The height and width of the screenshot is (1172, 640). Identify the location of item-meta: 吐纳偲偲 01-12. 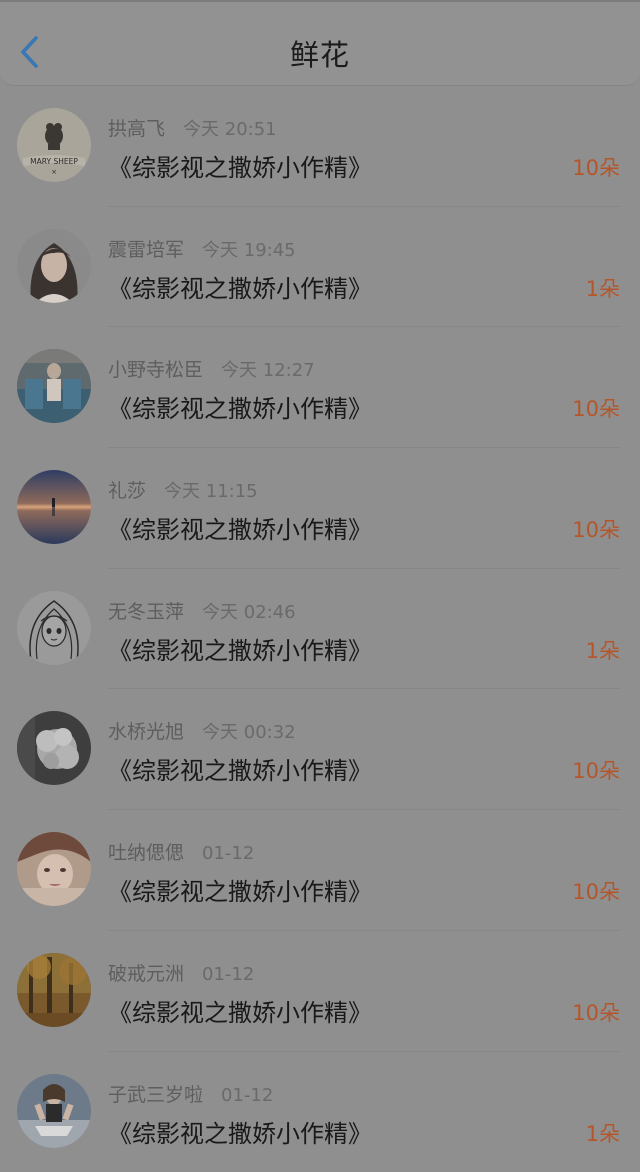
(181, 851).